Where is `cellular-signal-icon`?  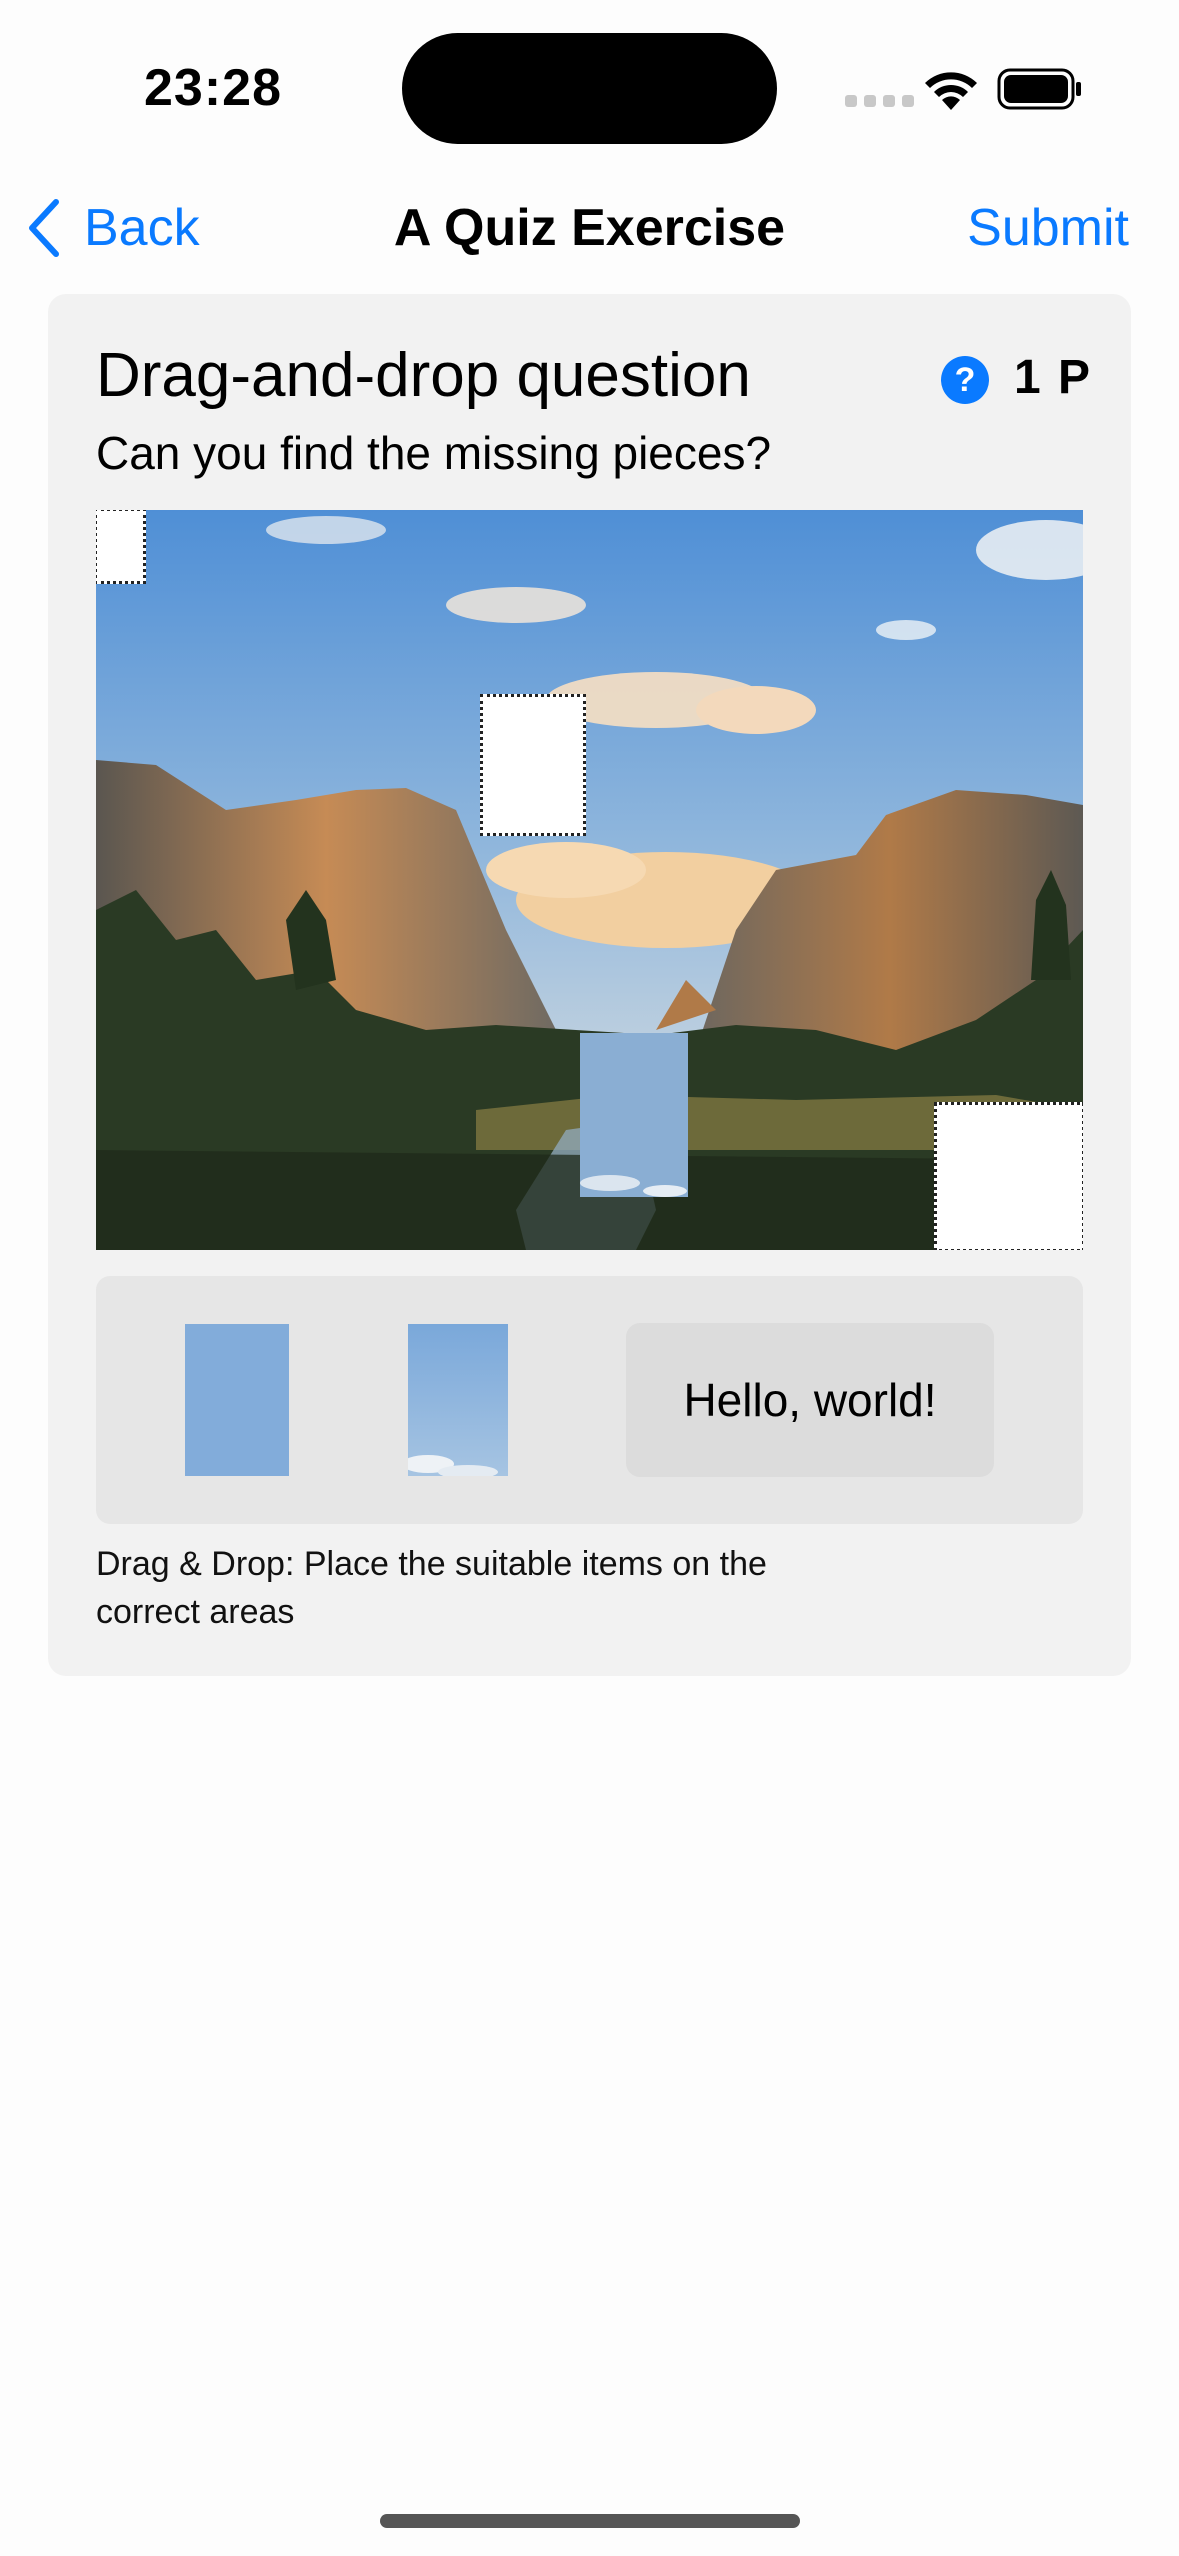 cellular-signal-icon is located at coordinates (879, 101).